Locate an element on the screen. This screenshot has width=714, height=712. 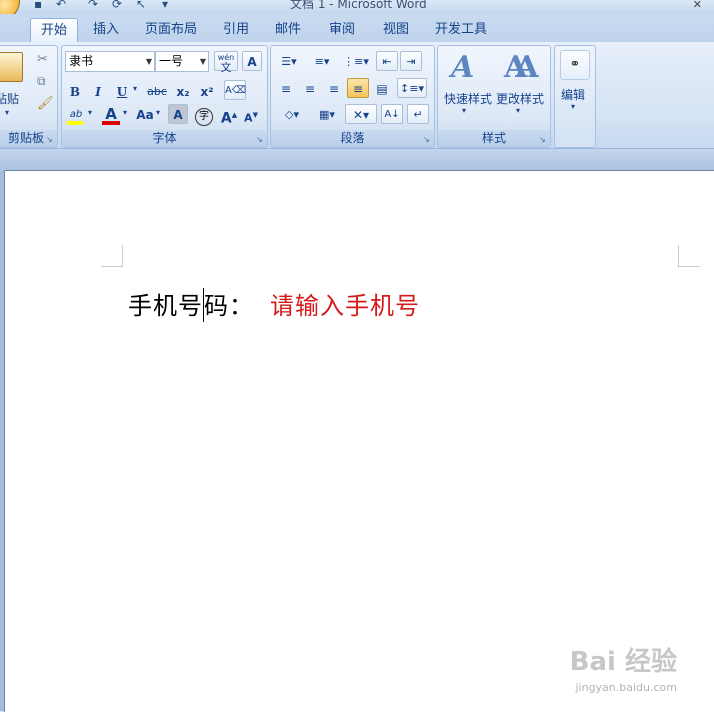
sort-button: A↓ is located at coordinates (392, 114).